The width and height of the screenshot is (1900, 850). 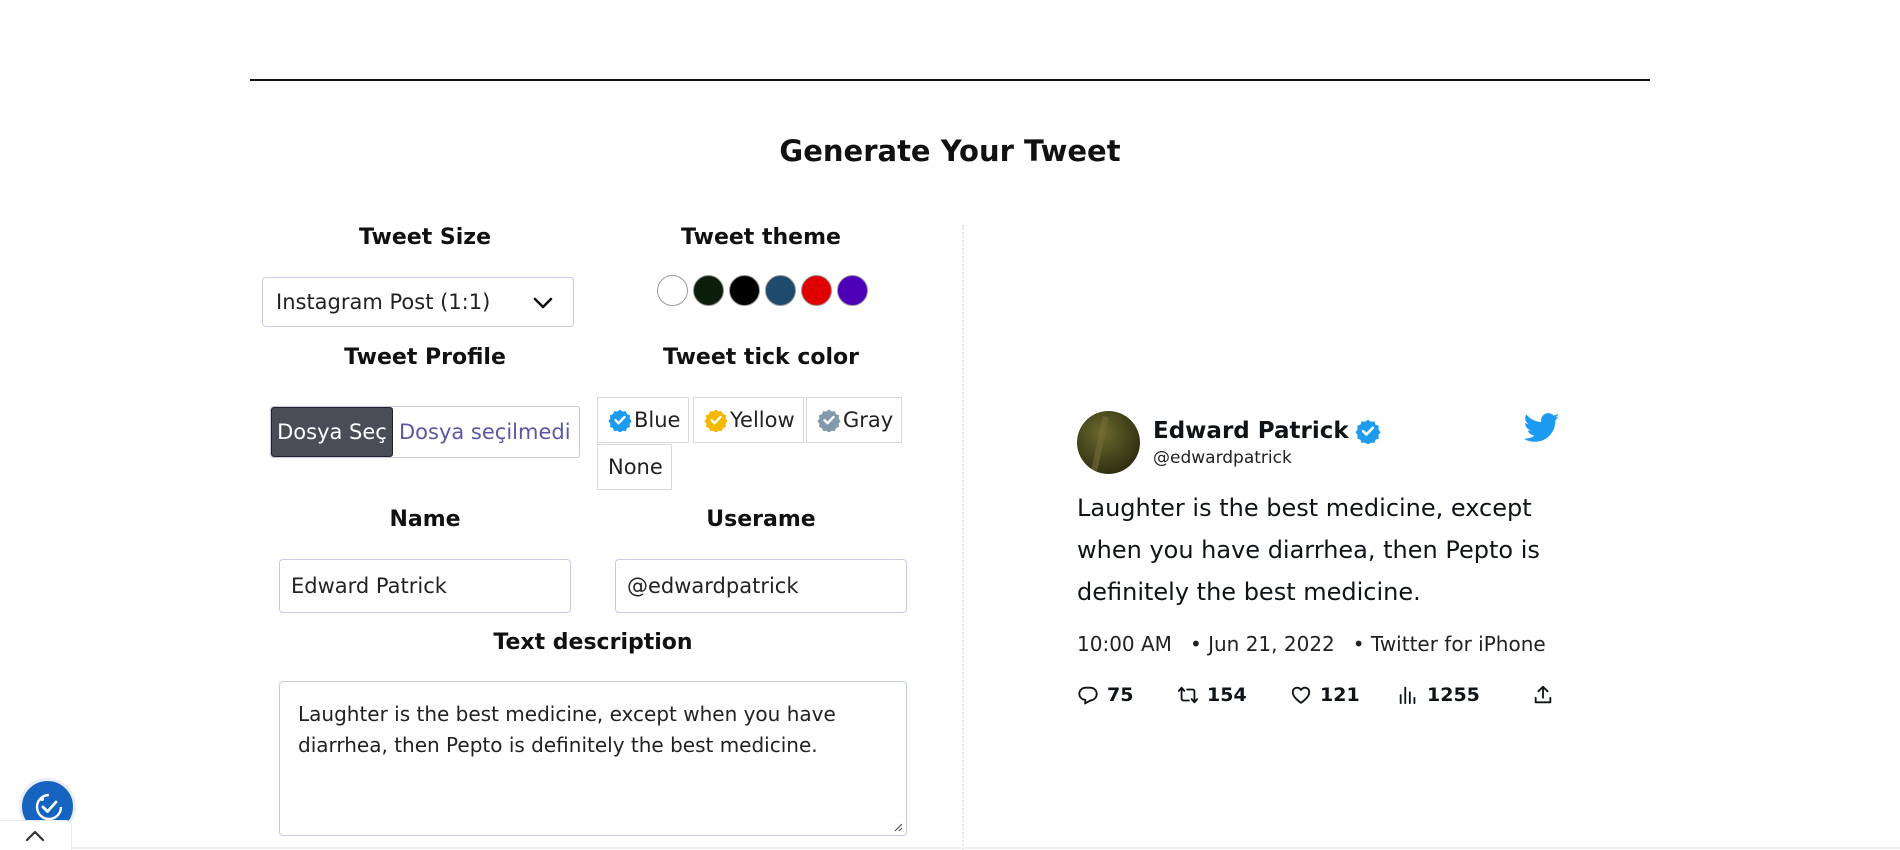 I want to click on tweet-time: 10:00 AM, so click(x=1124, y=644).